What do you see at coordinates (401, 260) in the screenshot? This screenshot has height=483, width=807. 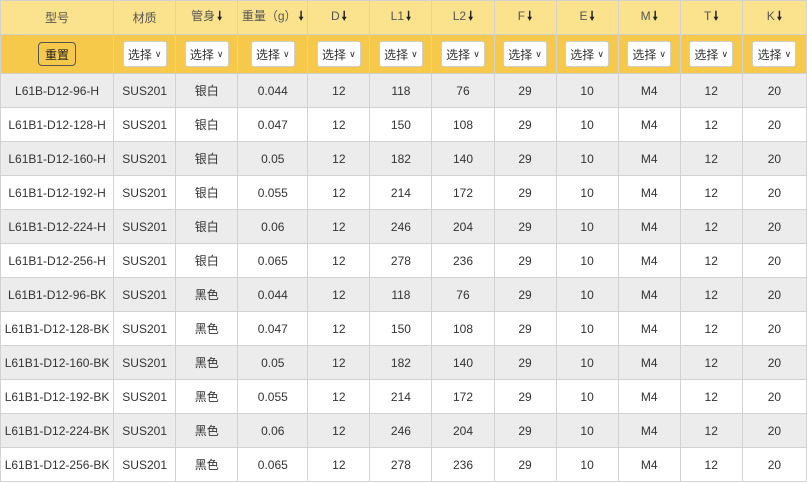 I see `table-cell: 278` at bounding box center [401, 260].